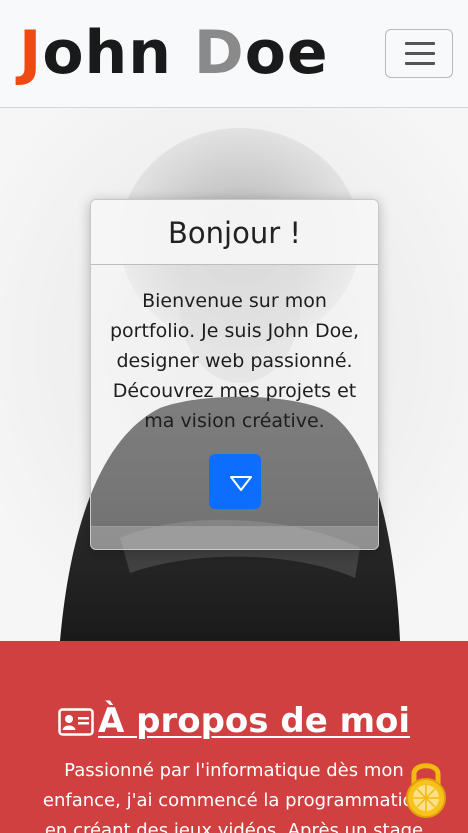 The height and width of the screenshot is (833, 468). What do you see at coordinates (254, 721) in the screenshot?
I see `about-title-text: À propos de moi` at bounding box center [254, 721].